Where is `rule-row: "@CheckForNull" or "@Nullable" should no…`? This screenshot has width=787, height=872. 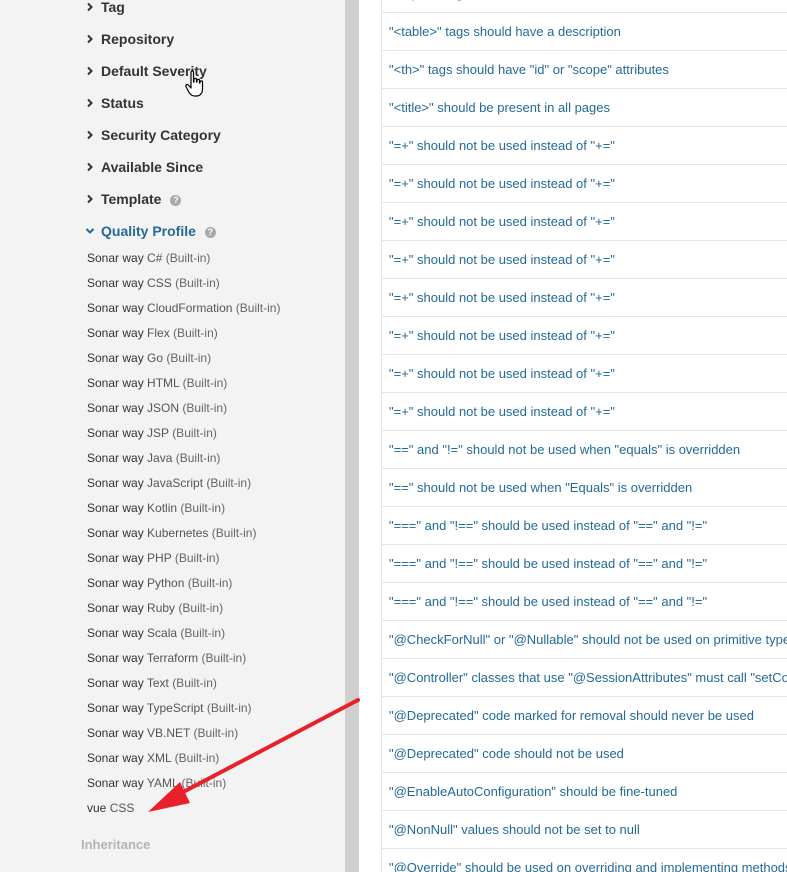
rule-row: "@CheckForNull" or "@Nullable" should no… is located at coordinates (584, 640).